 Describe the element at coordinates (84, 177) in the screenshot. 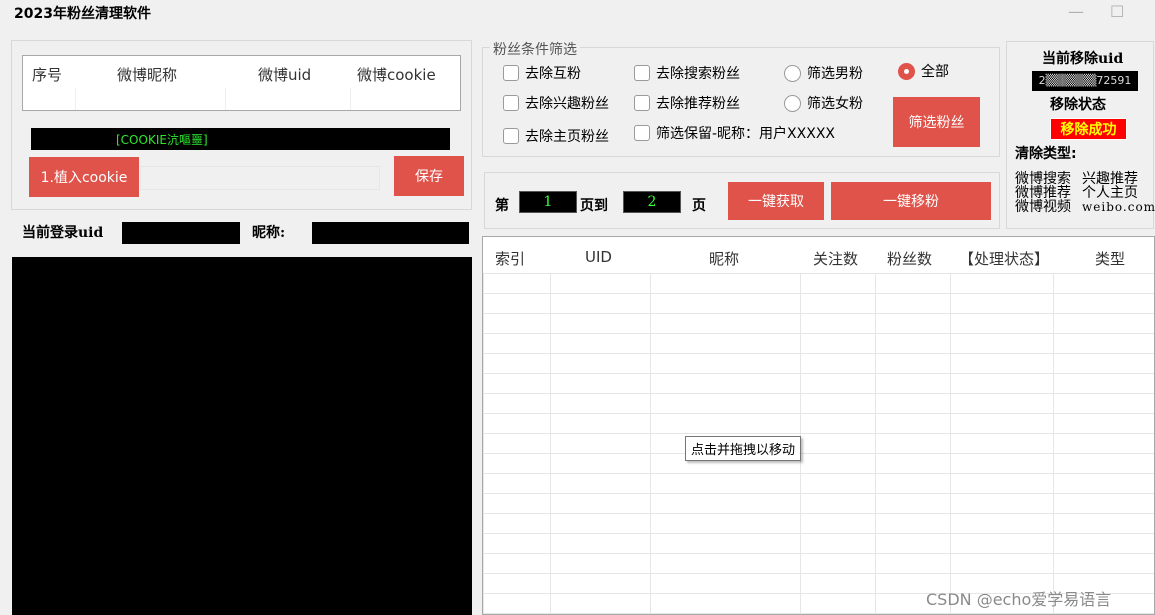

I see `plant-cookie-button: 1.植入cookie` at that location.